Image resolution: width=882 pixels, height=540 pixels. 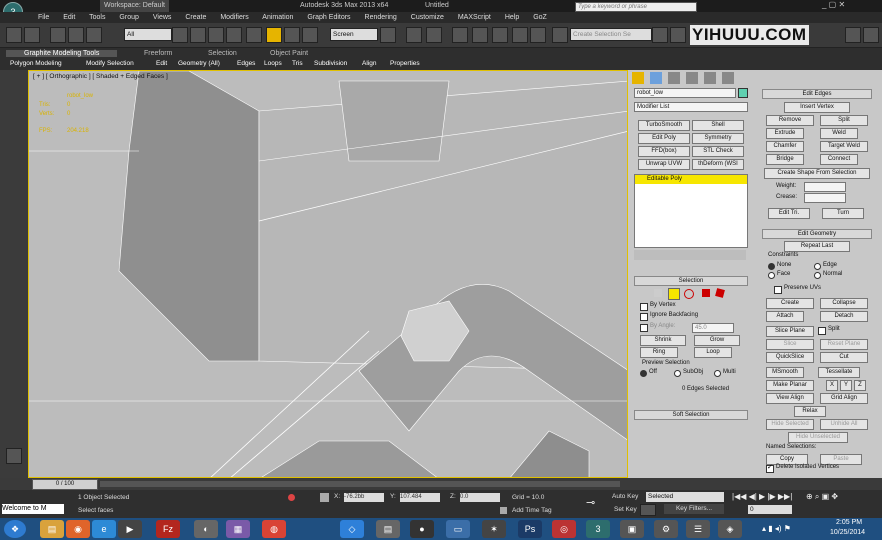 What do you see at coordinates (674, 294) in the screenshot?
I see `edge-mode-icon` at bounding box center [674, 294].